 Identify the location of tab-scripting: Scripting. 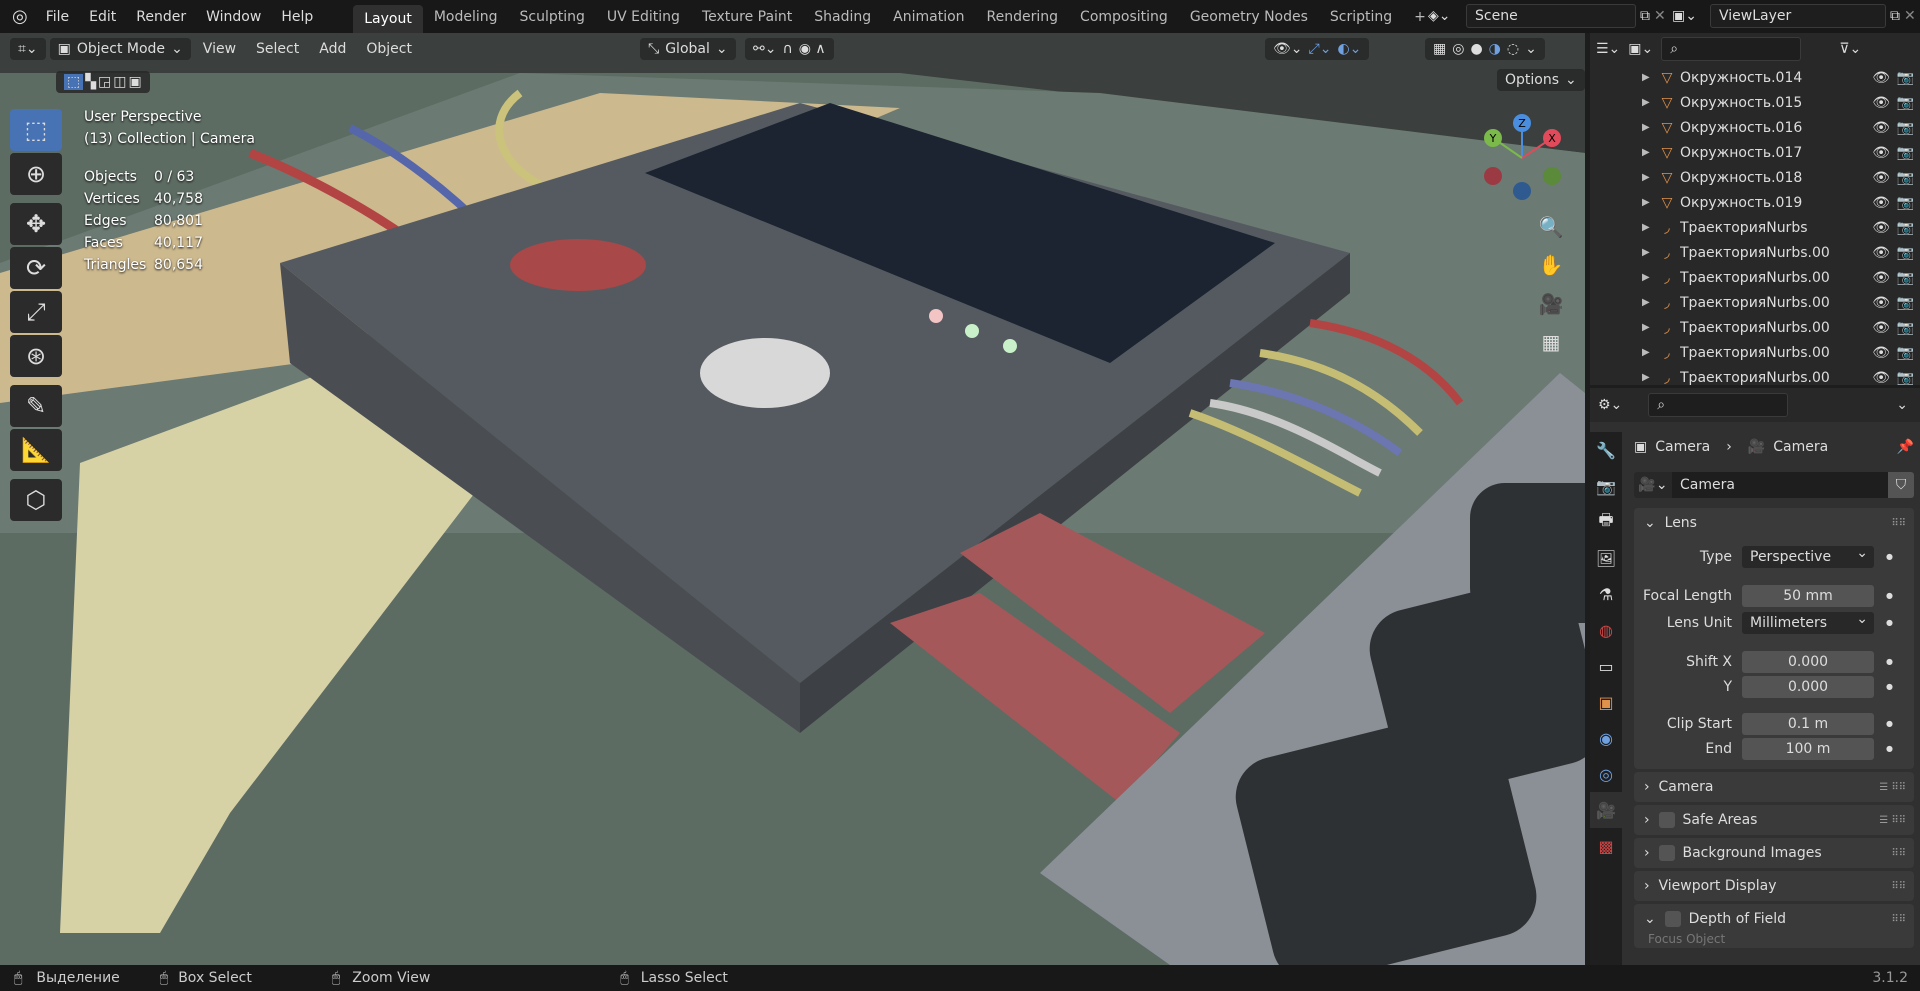
(1361, 17).